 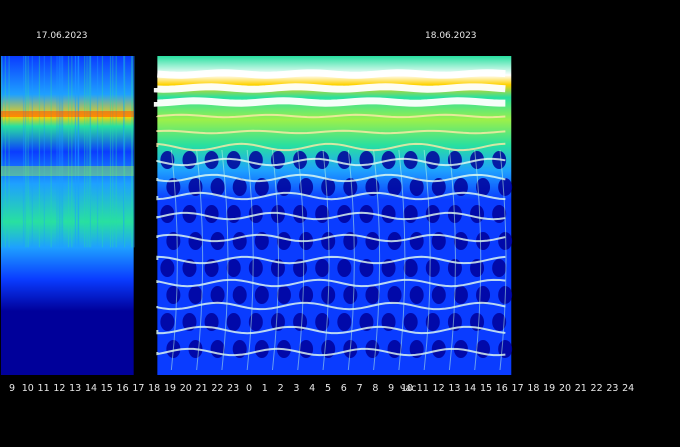 I want to click on x-tick-label: 6, so click(x=344, y=388).